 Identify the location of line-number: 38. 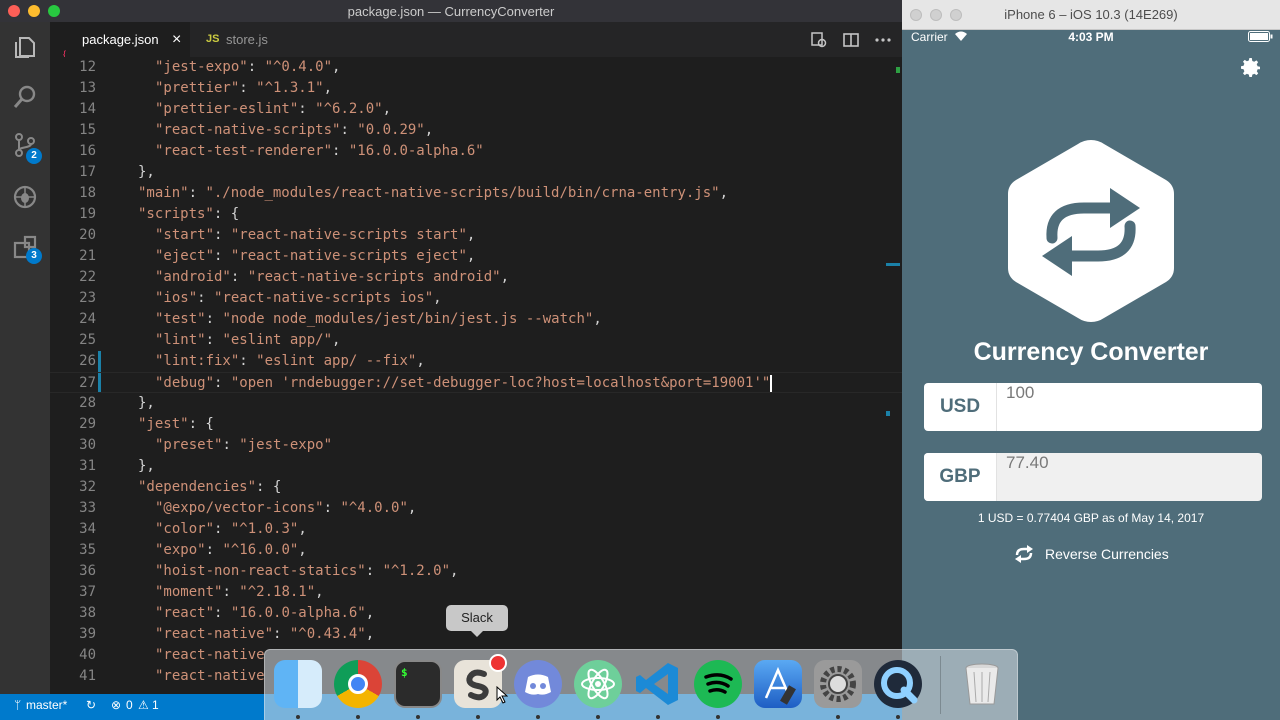
(87, 613).